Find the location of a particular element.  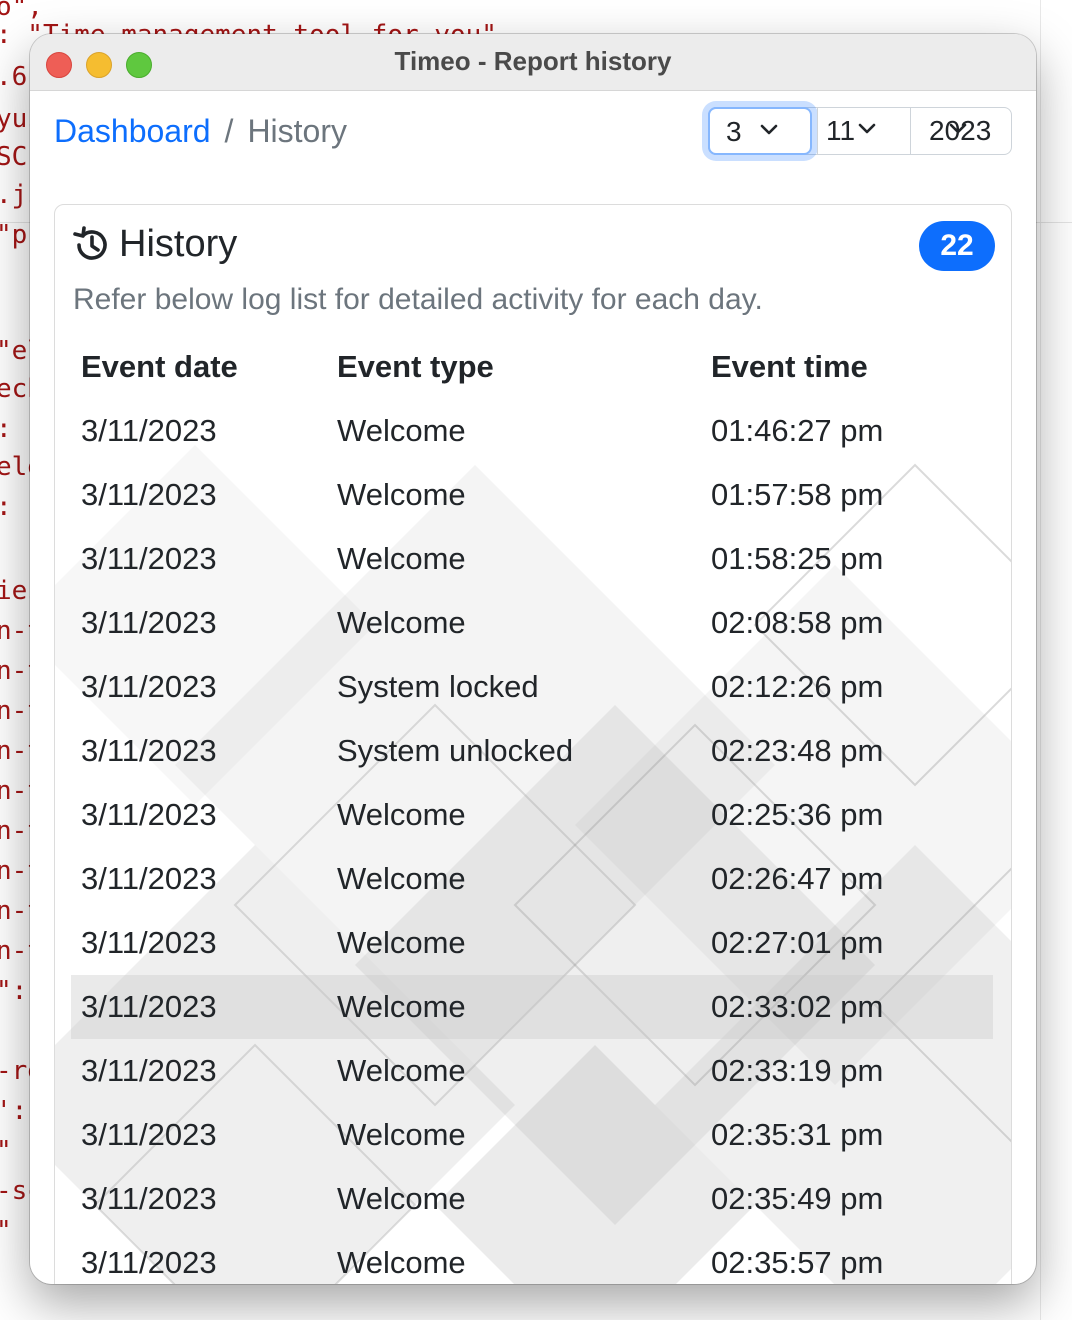

card-title: History is located at coordinates (154, 244).